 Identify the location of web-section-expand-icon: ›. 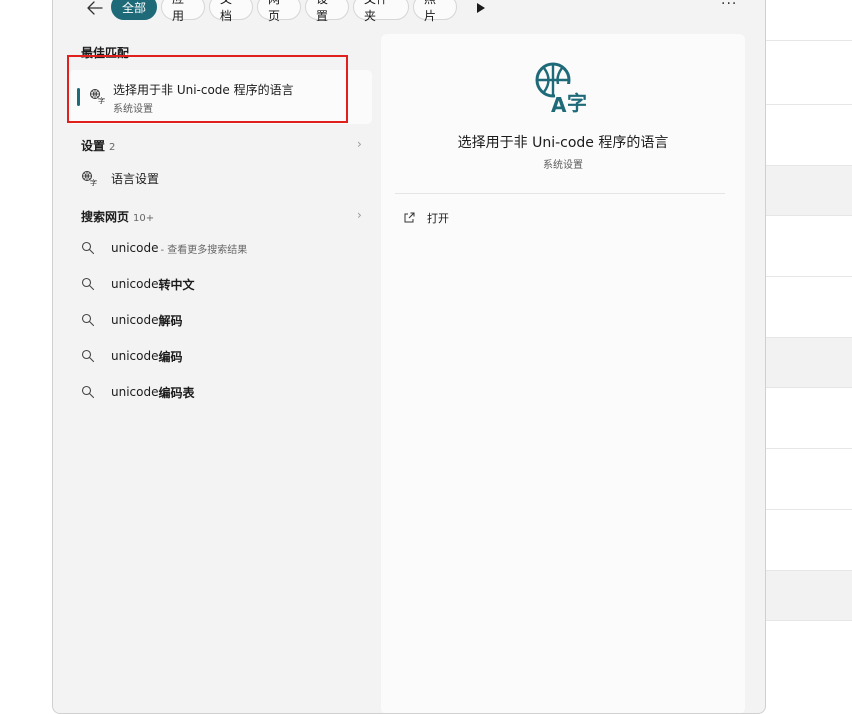
(359, 215).